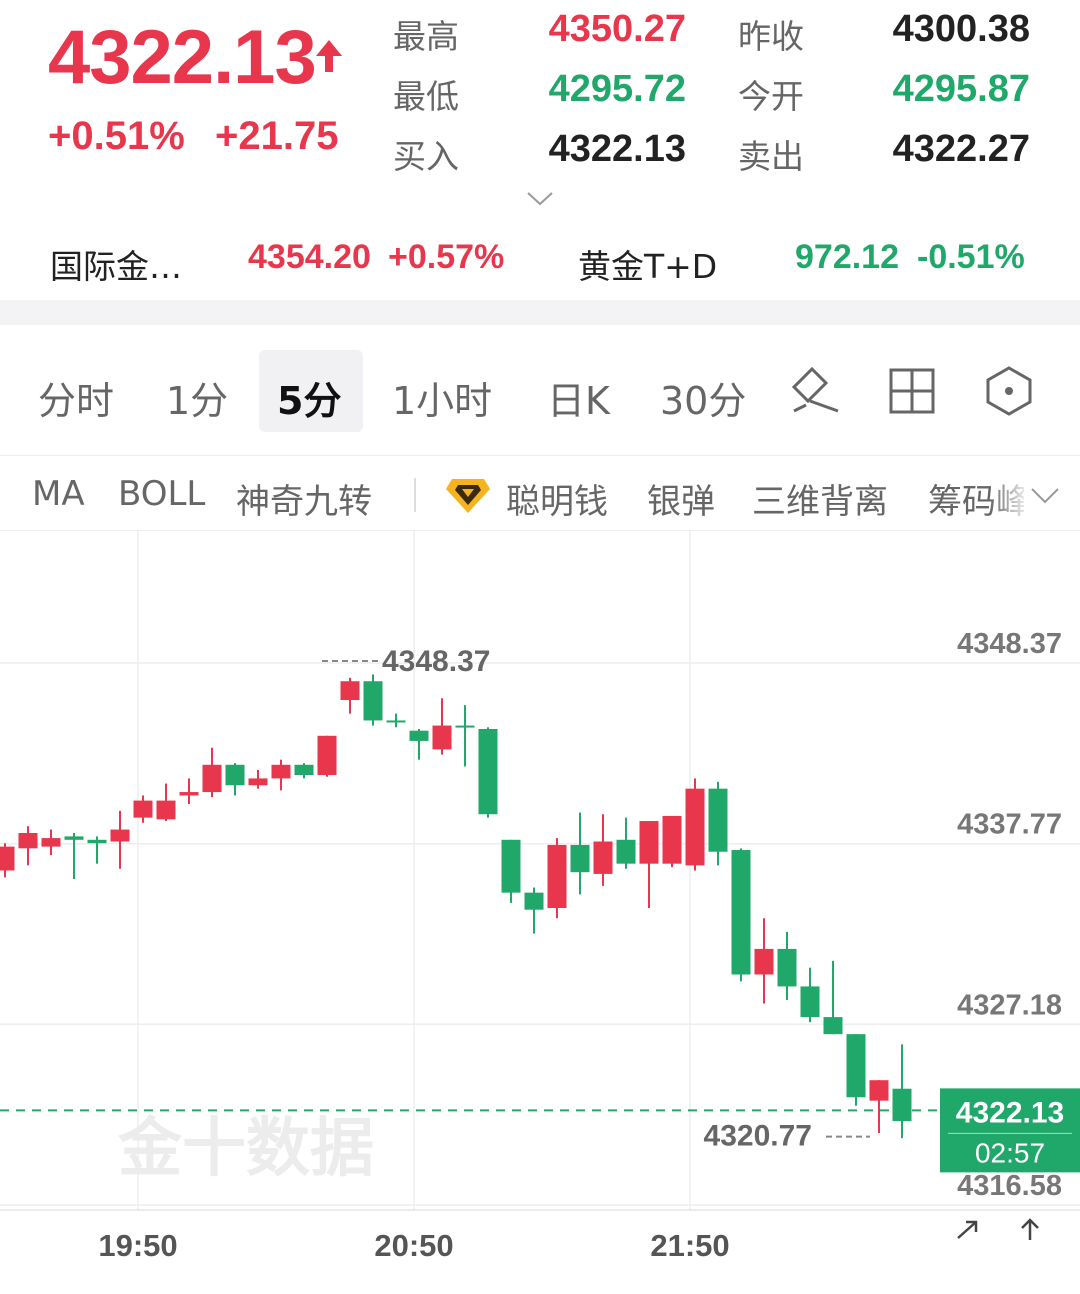  I want to click on current-price-label: 4322.13, so click(1010, 1112).